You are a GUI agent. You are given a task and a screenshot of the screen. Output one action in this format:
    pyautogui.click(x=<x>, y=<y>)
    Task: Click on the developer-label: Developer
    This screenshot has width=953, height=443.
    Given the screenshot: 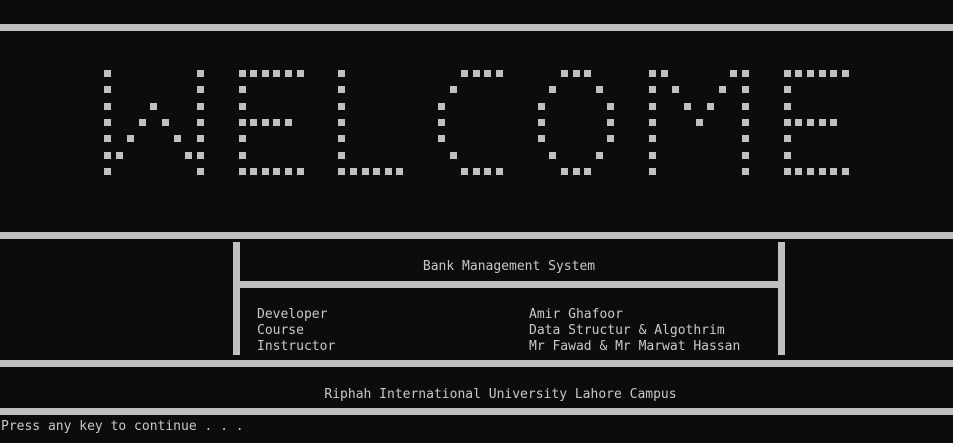 What is the action you would take?
    pyautogui.click(x=292, y=314)
    